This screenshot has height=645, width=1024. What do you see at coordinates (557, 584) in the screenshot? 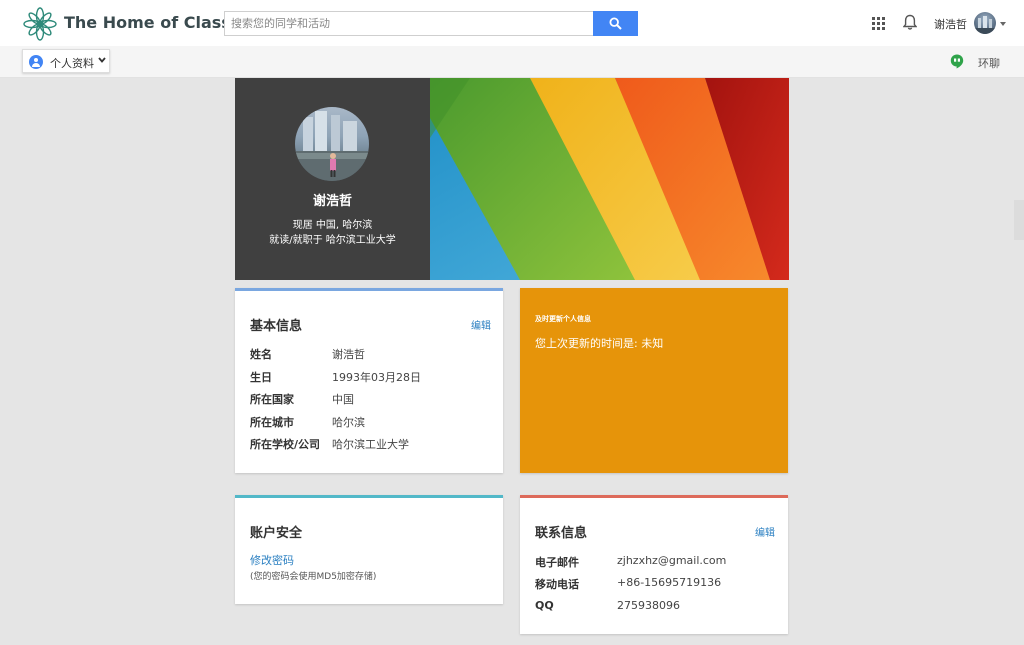
I see `contact-label-phone: 移动电话` at bounding box center [557, 584].